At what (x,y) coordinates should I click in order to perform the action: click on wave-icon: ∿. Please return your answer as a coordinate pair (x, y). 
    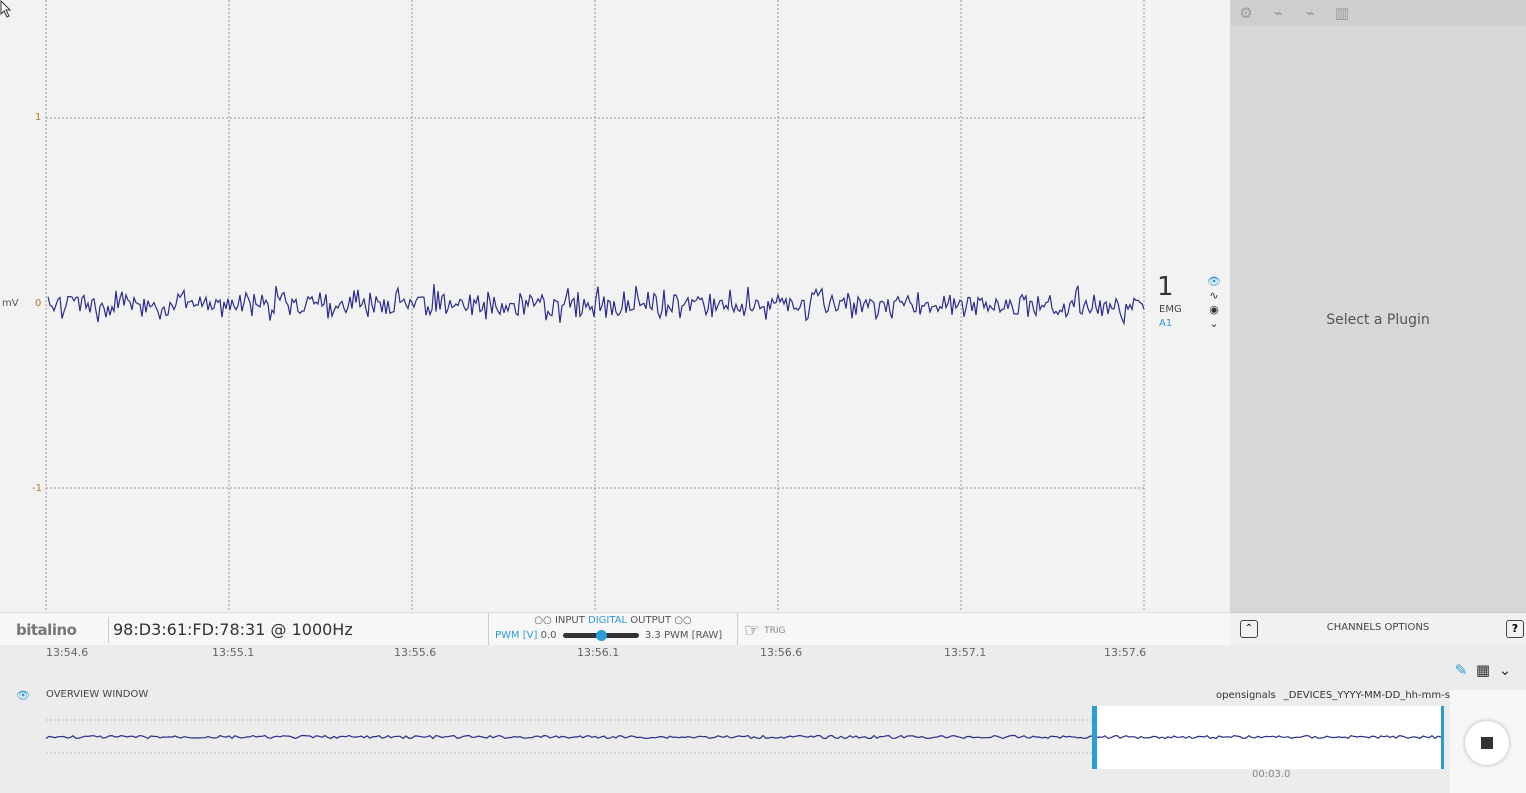
    Looking at the image, I should click on (1214, 296).